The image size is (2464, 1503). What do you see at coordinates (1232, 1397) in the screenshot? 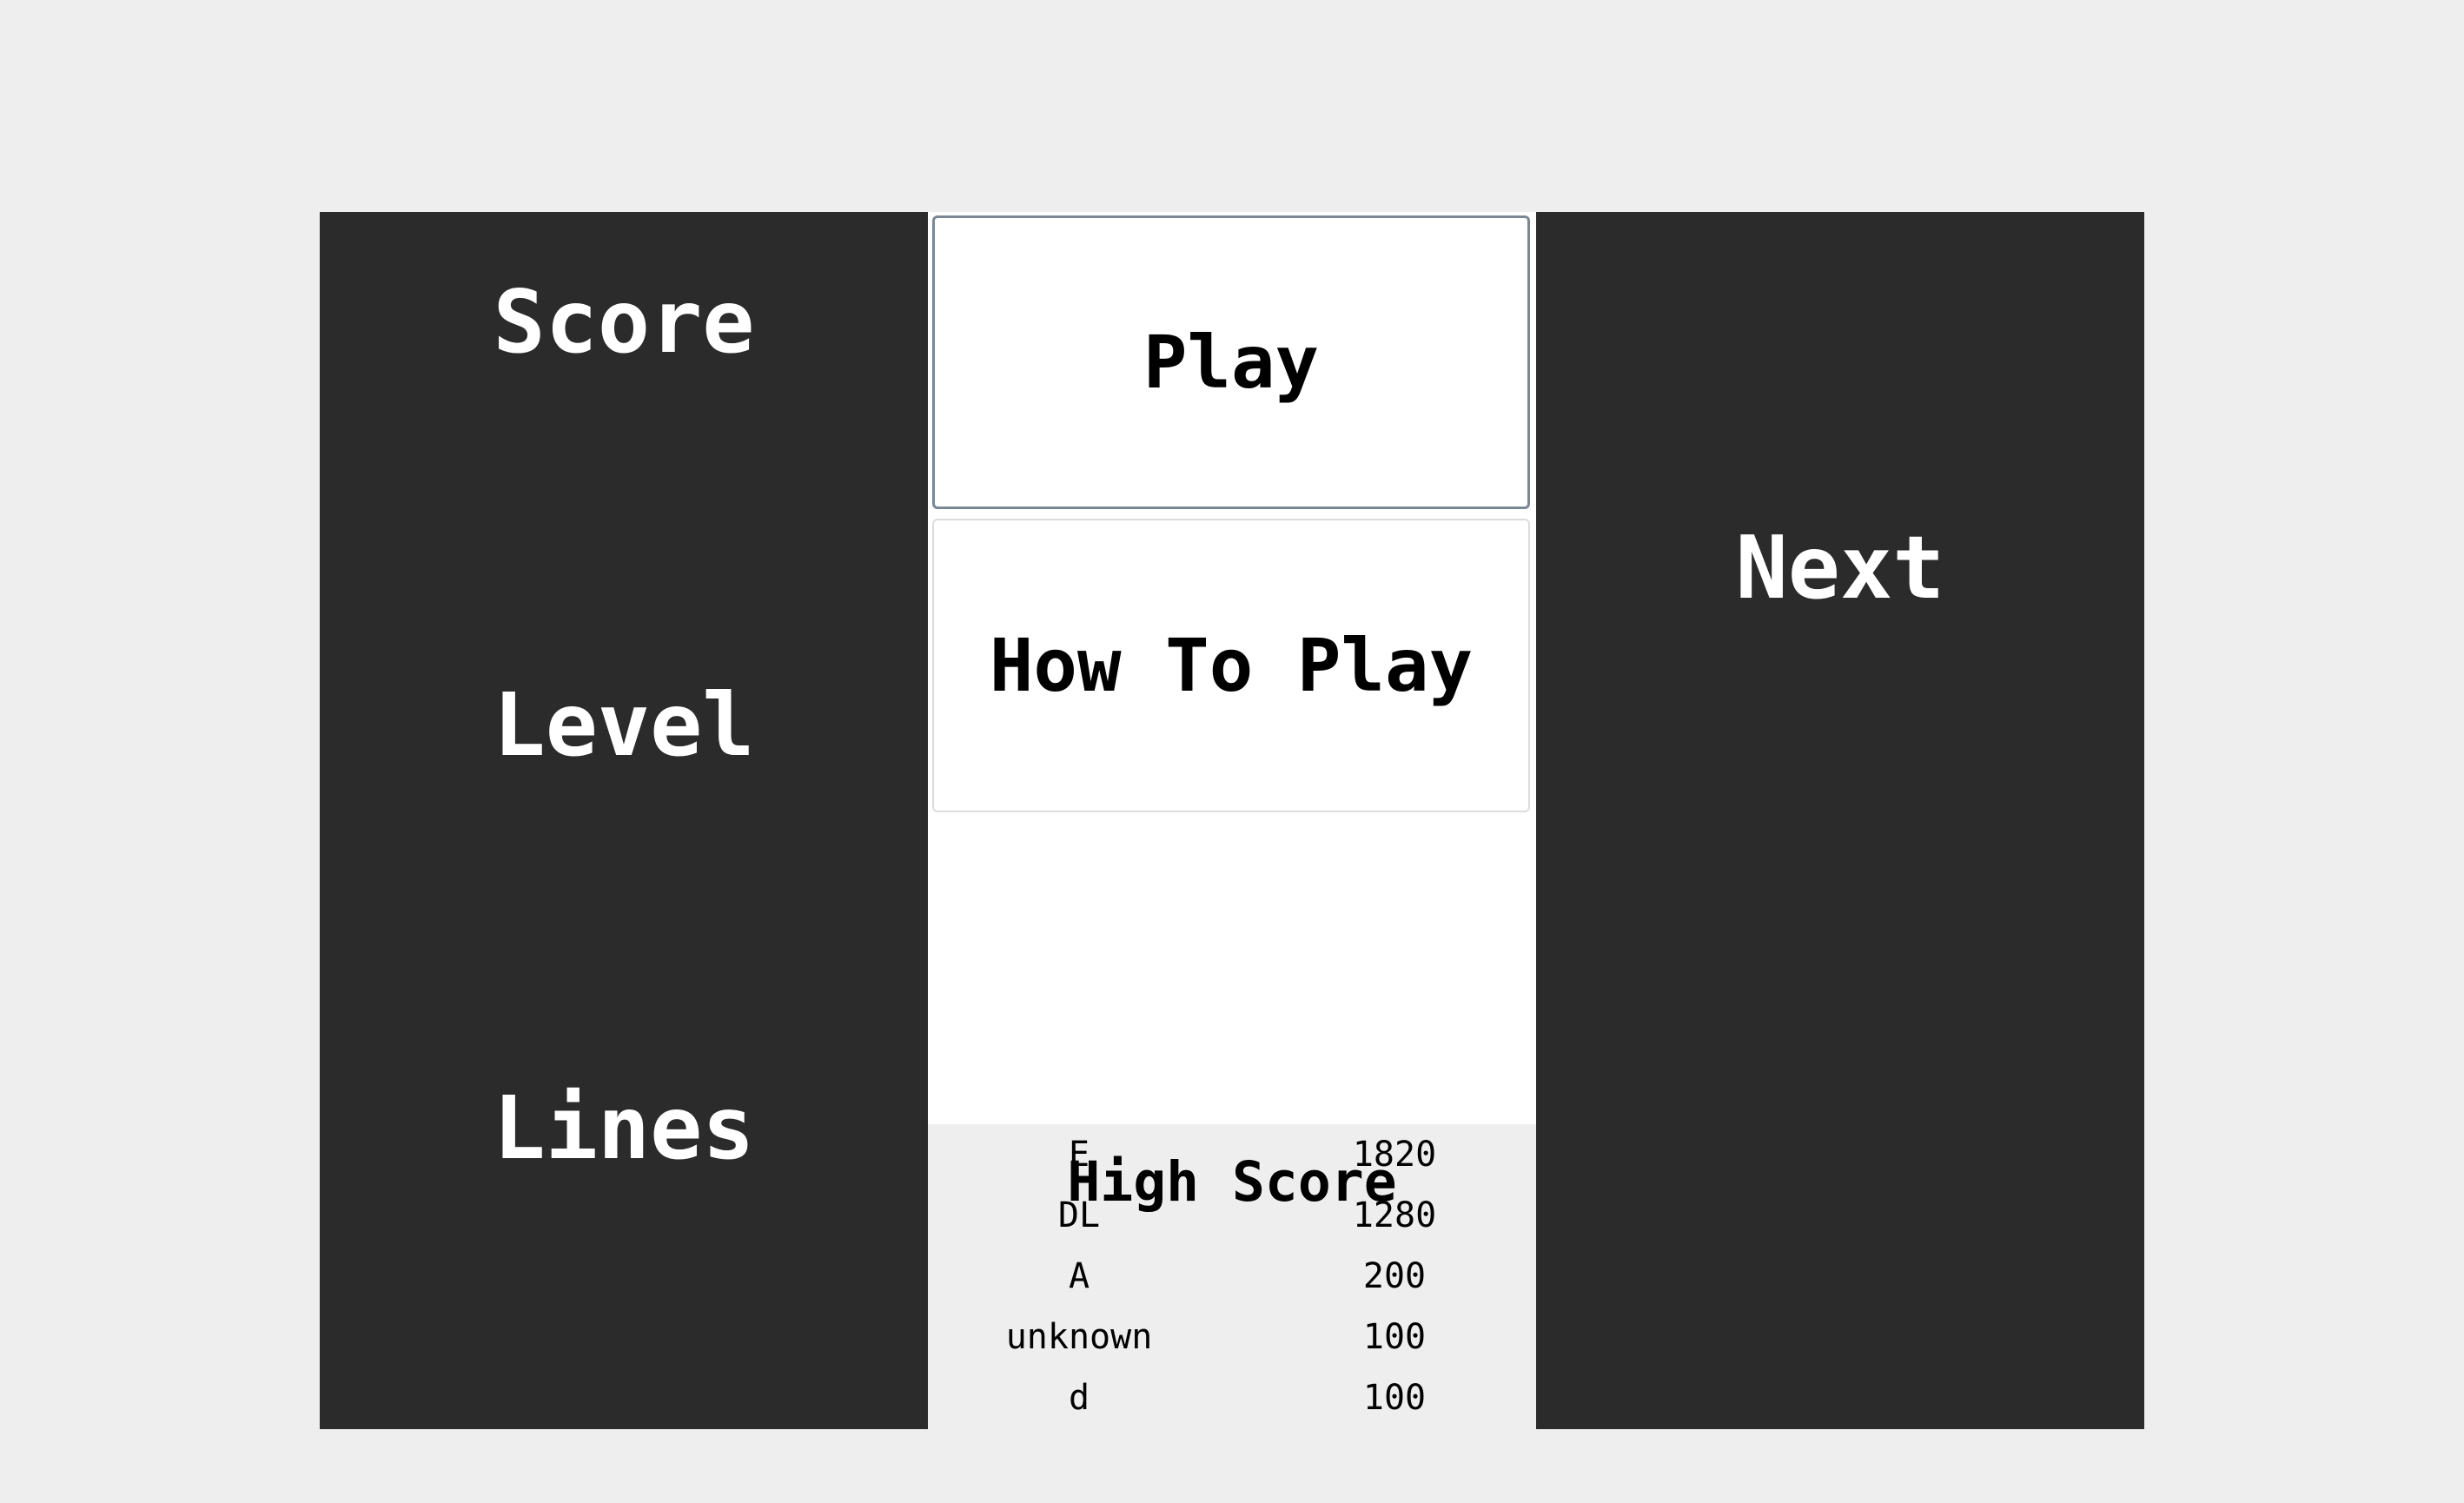
I see `high-score-row: d 100` at bounding box center [1232, 1397].